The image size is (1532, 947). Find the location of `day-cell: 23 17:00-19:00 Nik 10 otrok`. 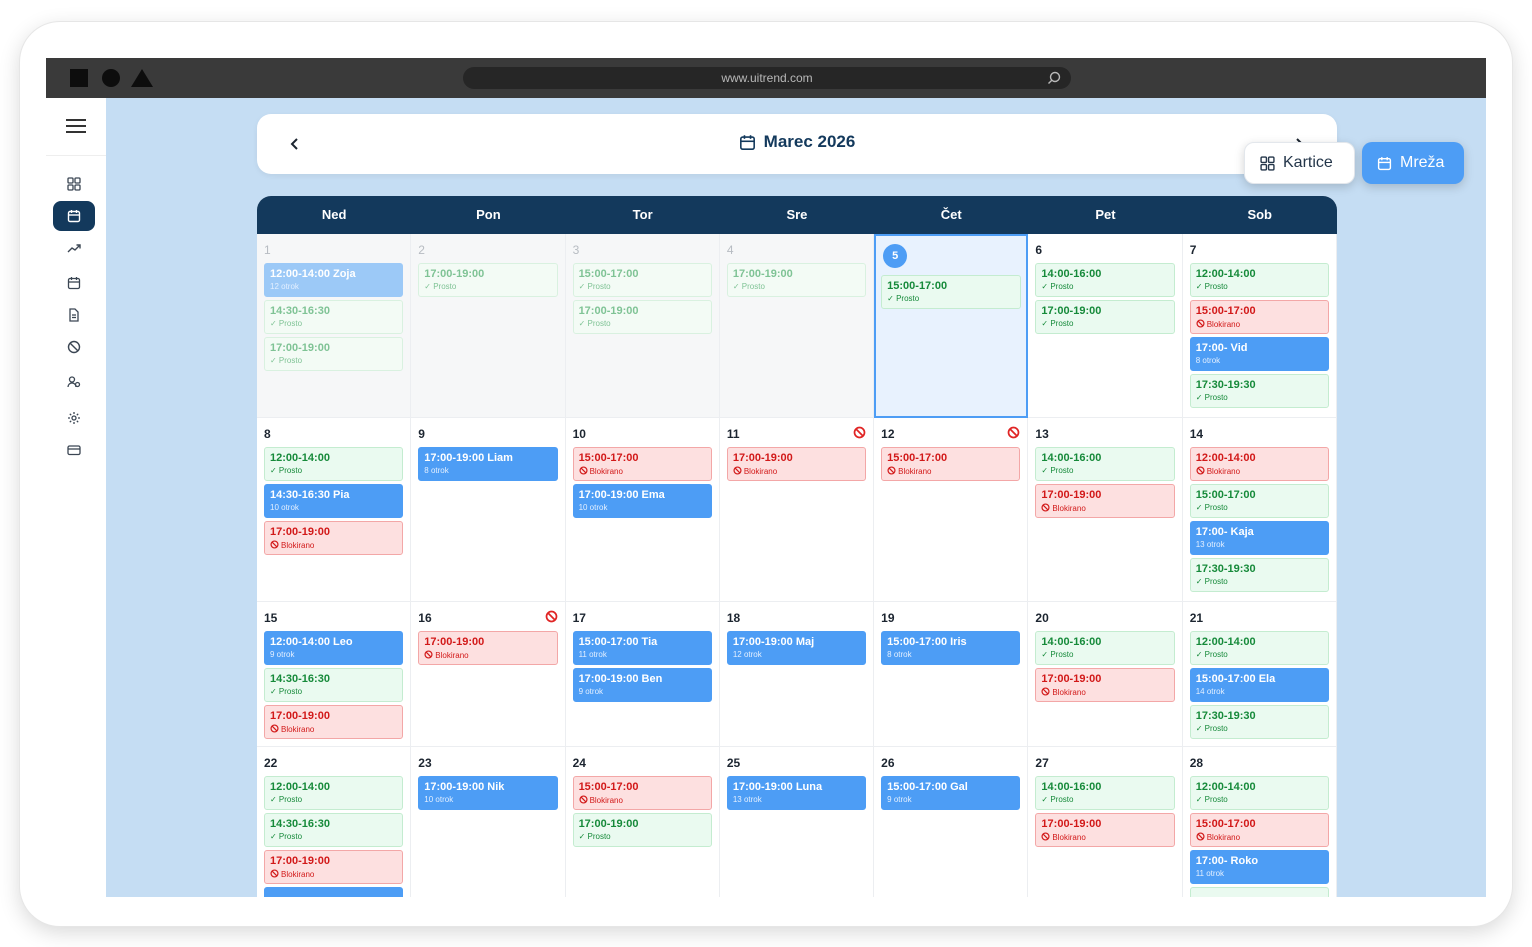

day-cell: 23 17:00-19:00 Nik 10 otrok is located at coordinates (488, 822).